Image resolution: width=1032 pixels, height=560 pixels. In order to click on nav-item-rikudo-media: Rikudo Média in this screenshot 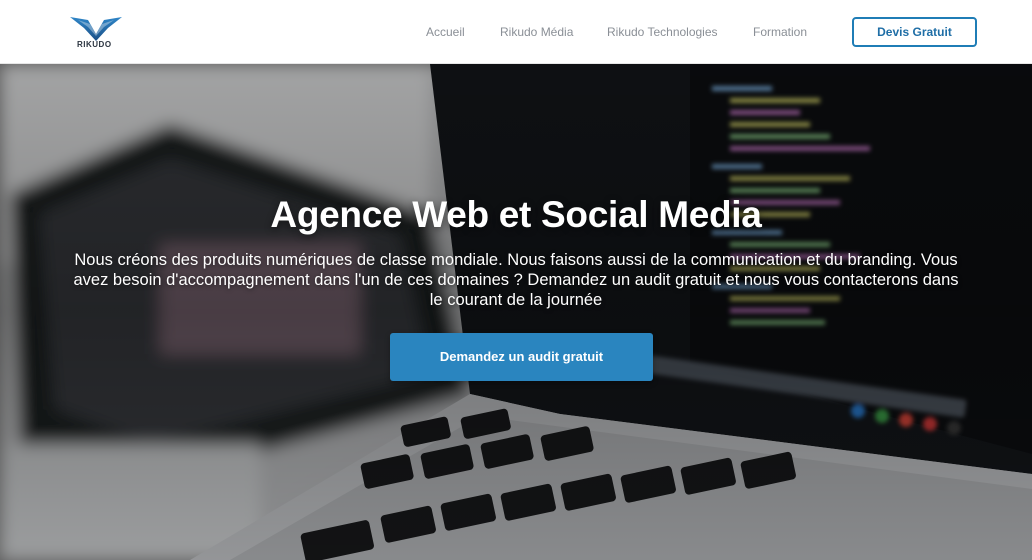, I will do `click(536, 32)`.